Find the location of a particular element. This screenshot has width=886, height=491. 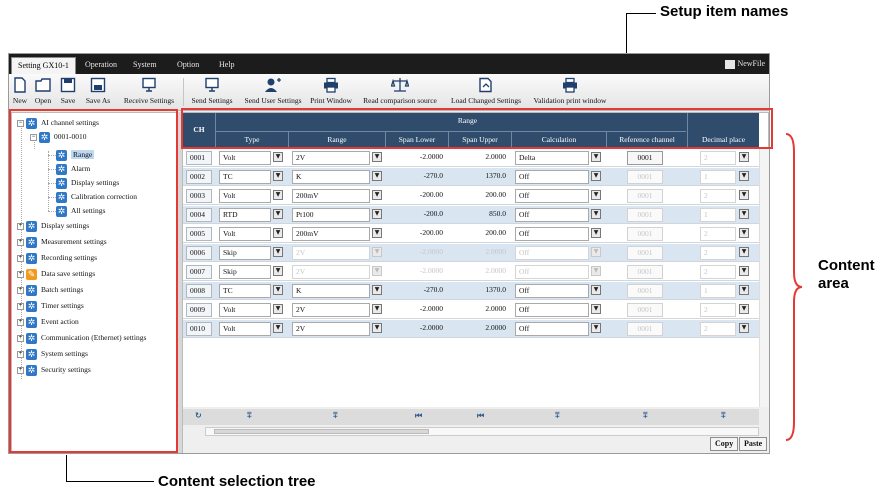

tree-node-system-settings: + ✲ System settings is located at coordinates (52, 354).